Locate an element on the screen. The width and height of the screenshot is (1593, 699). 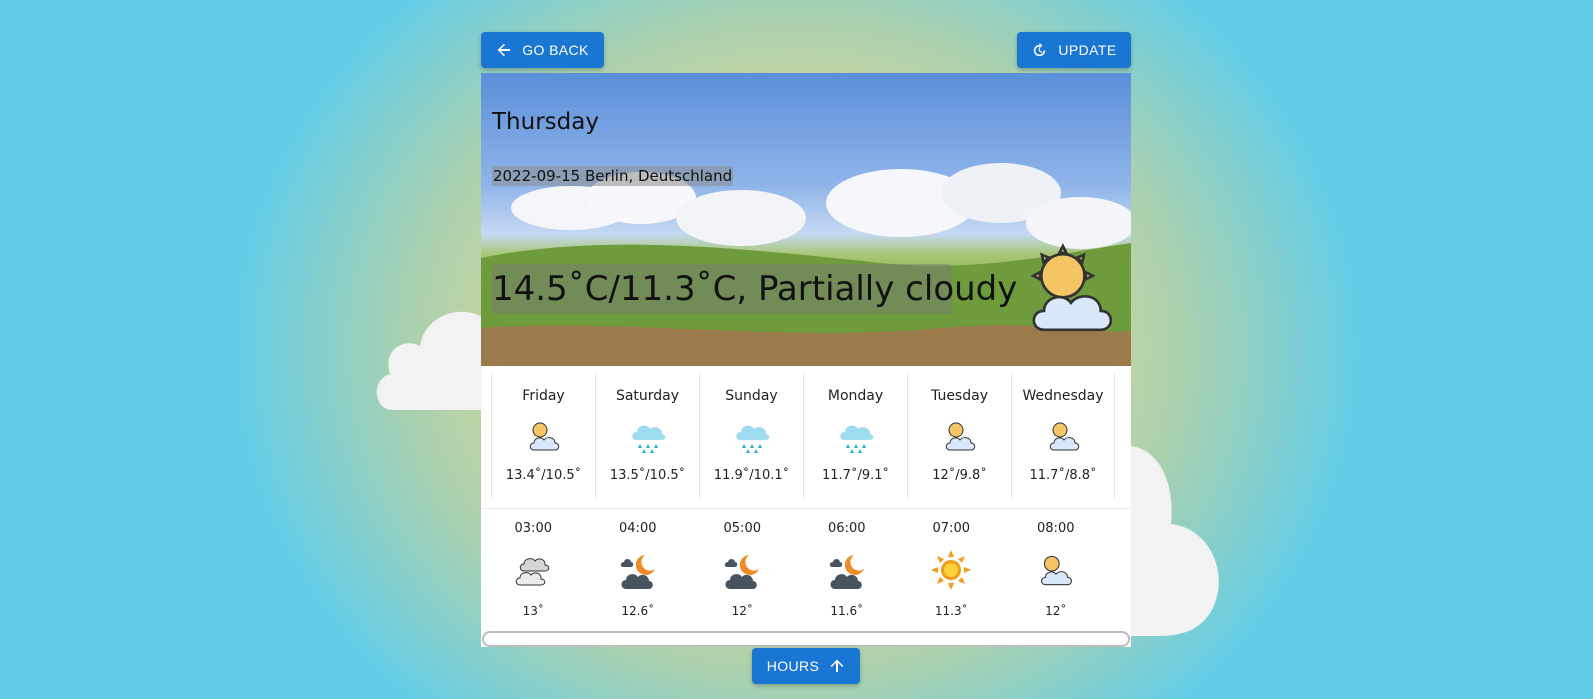
cloudy-icon is located at coordinates (532, 572).